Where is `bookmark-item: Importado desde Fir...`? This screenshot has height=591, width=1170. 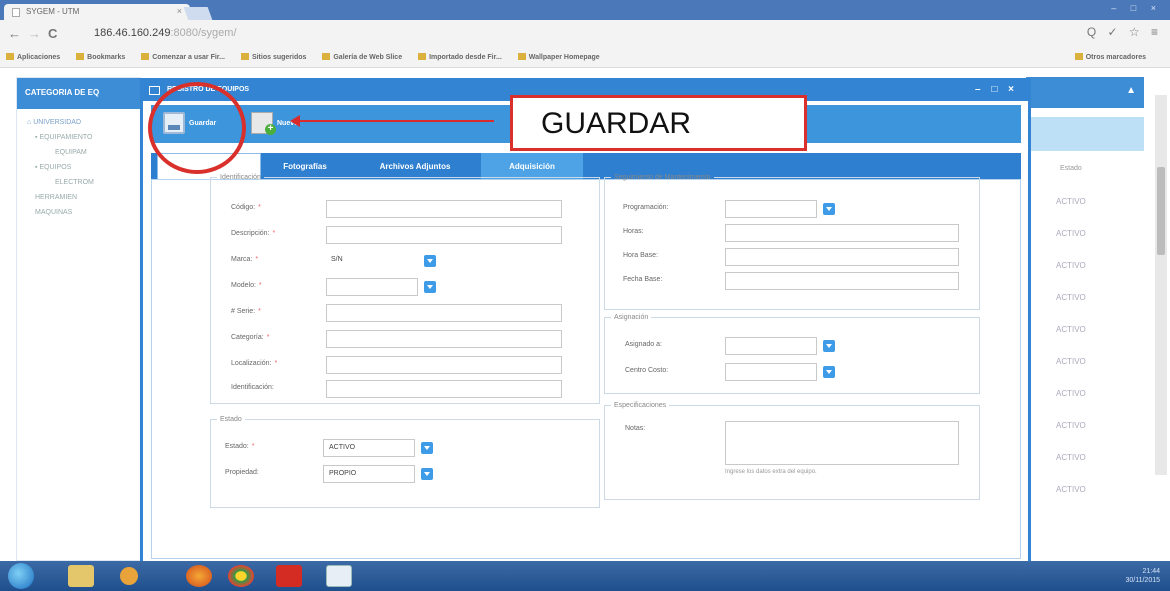 bookmark-item: Importado desde Fir... is located at coordinates (460, 57).